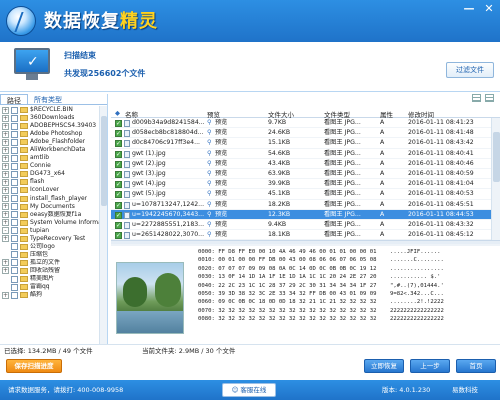 Image resolution: width=500 pixels, height=400 pixels. I want to click on expand-toggle-icon: -, so click(5, 231).